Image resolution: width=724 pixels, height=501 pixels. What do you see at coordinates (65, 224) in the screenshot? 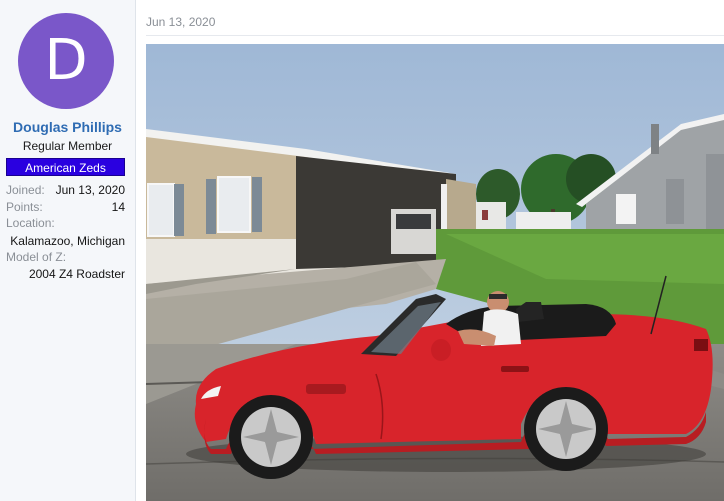
I see `location-label-row: Location:` at bounding box center [65, 224].